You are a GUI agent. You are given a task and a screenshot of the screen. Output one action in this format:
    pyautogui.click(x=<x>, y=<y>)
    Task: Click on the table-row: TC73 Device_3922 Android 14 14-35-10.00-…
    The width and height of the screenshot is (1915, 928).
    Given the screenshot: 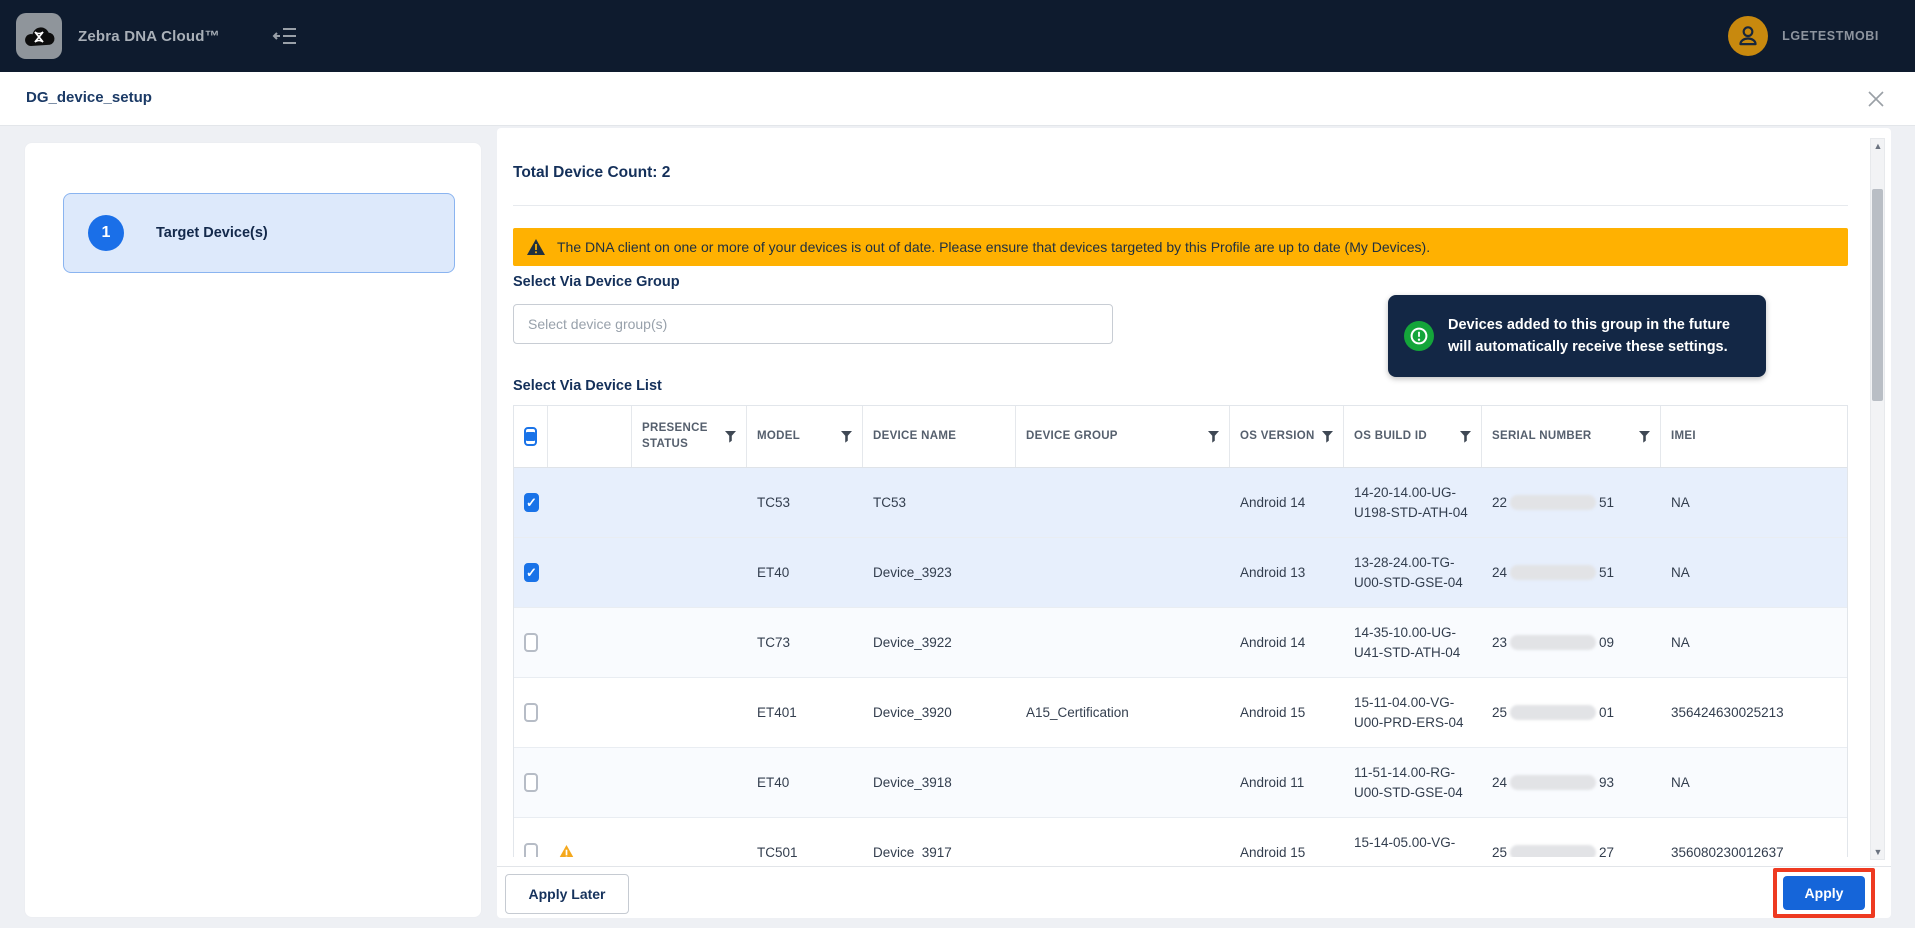 What is the action you would take?
    pyautogui.click(x=1180, y=643)
    